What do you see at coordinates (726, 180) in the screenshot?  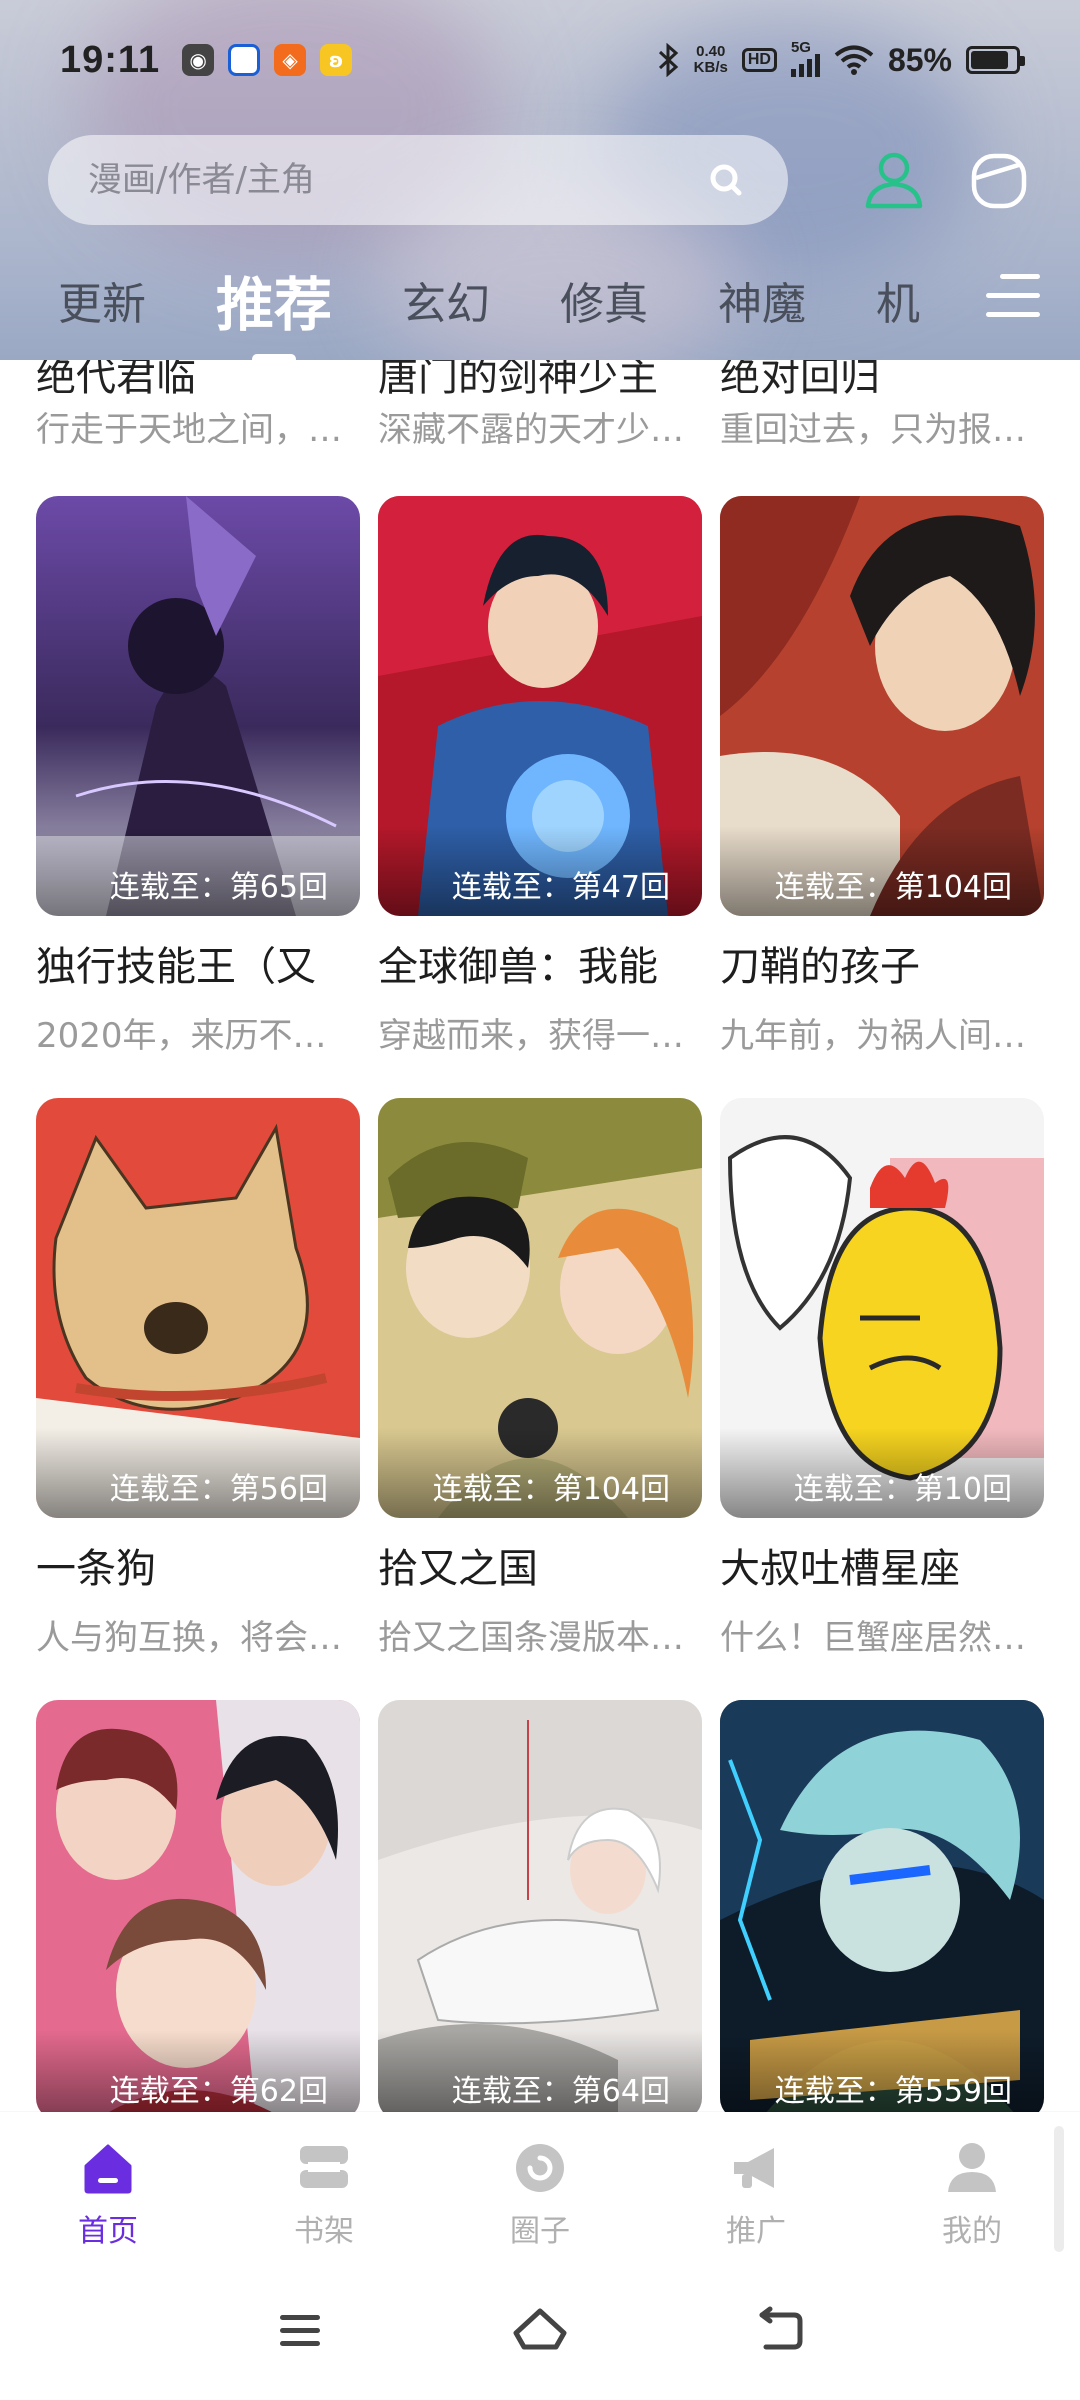 I see `search-icon` at bounding box center [726, 180].